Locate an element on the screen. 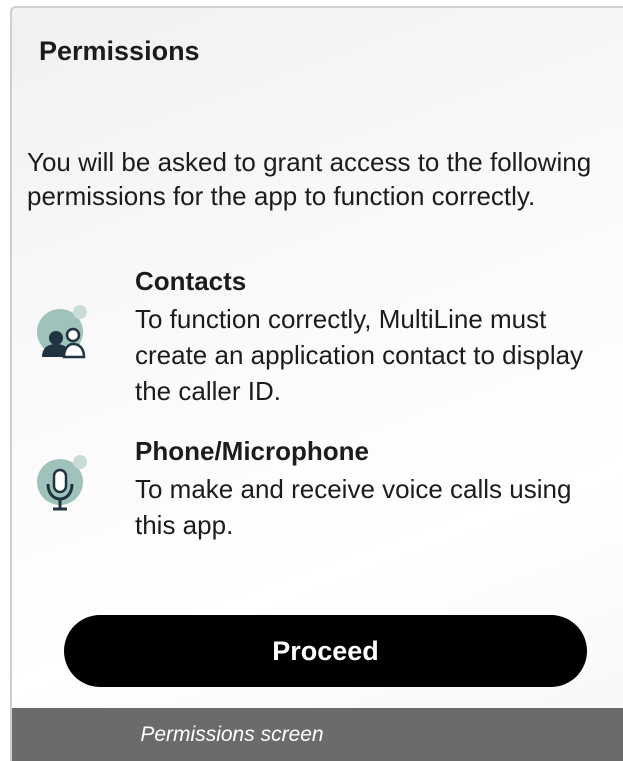 The image size is (623, 761). permission-title: Phone/Microphone is located at coordinates (252, 451).